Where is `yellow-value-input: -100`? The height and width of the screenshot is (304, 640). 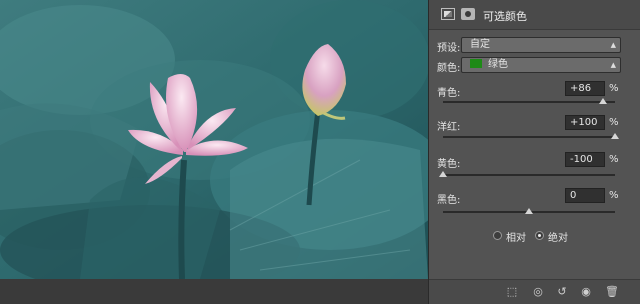
yellow-value-input: -100 is located at coordinates (585, 159).